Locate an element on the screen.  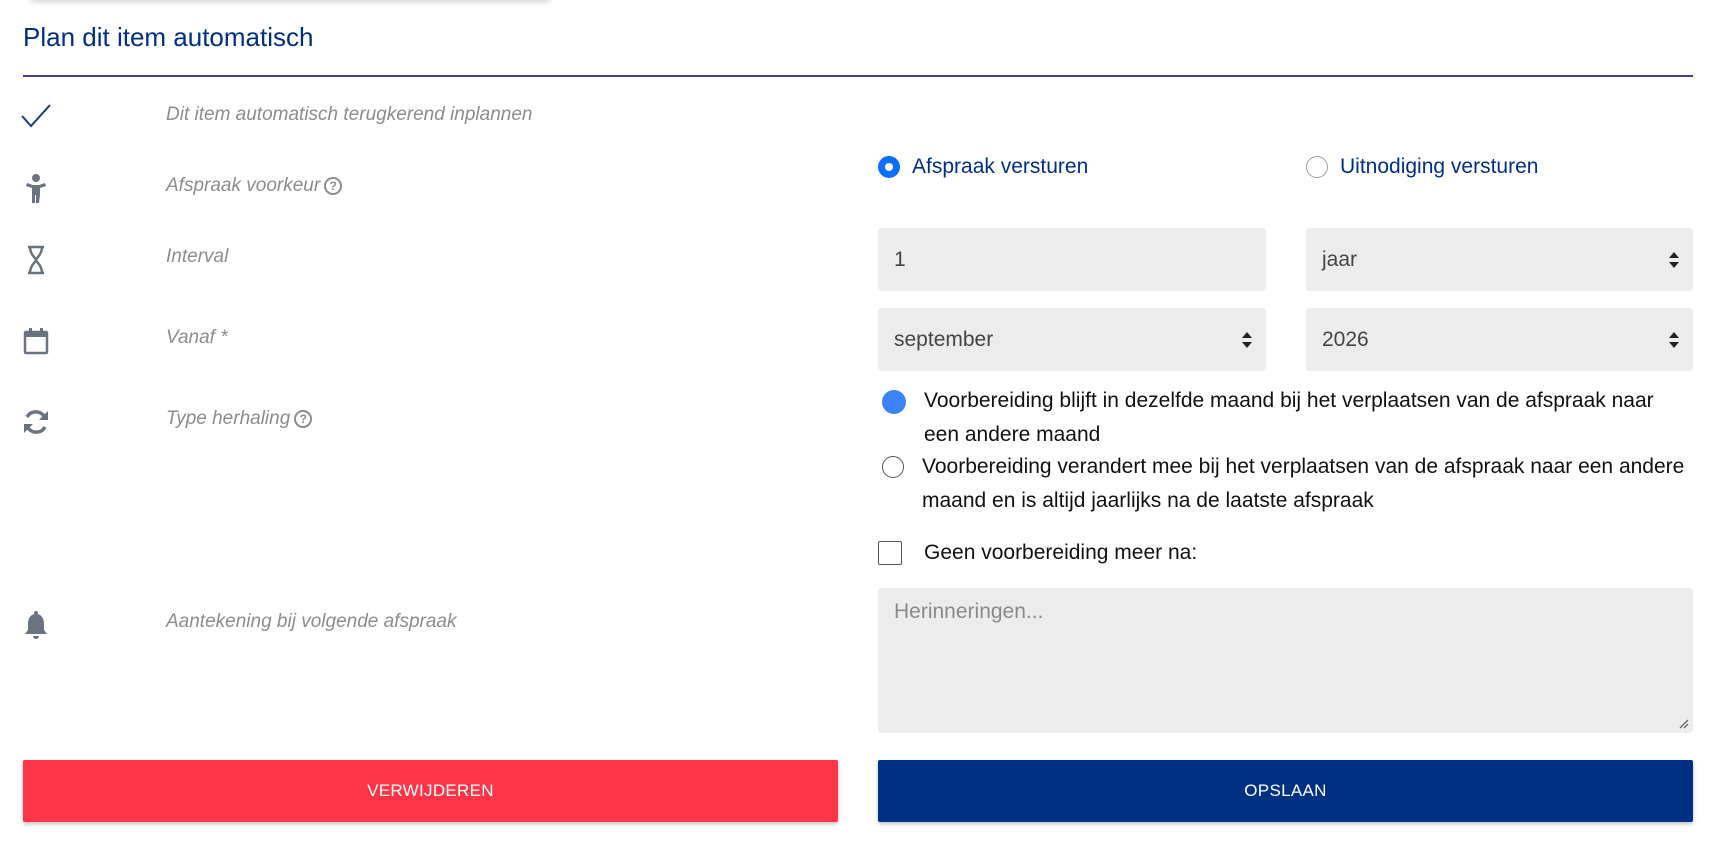
refresh-icon is located at coordinates (36, 422).